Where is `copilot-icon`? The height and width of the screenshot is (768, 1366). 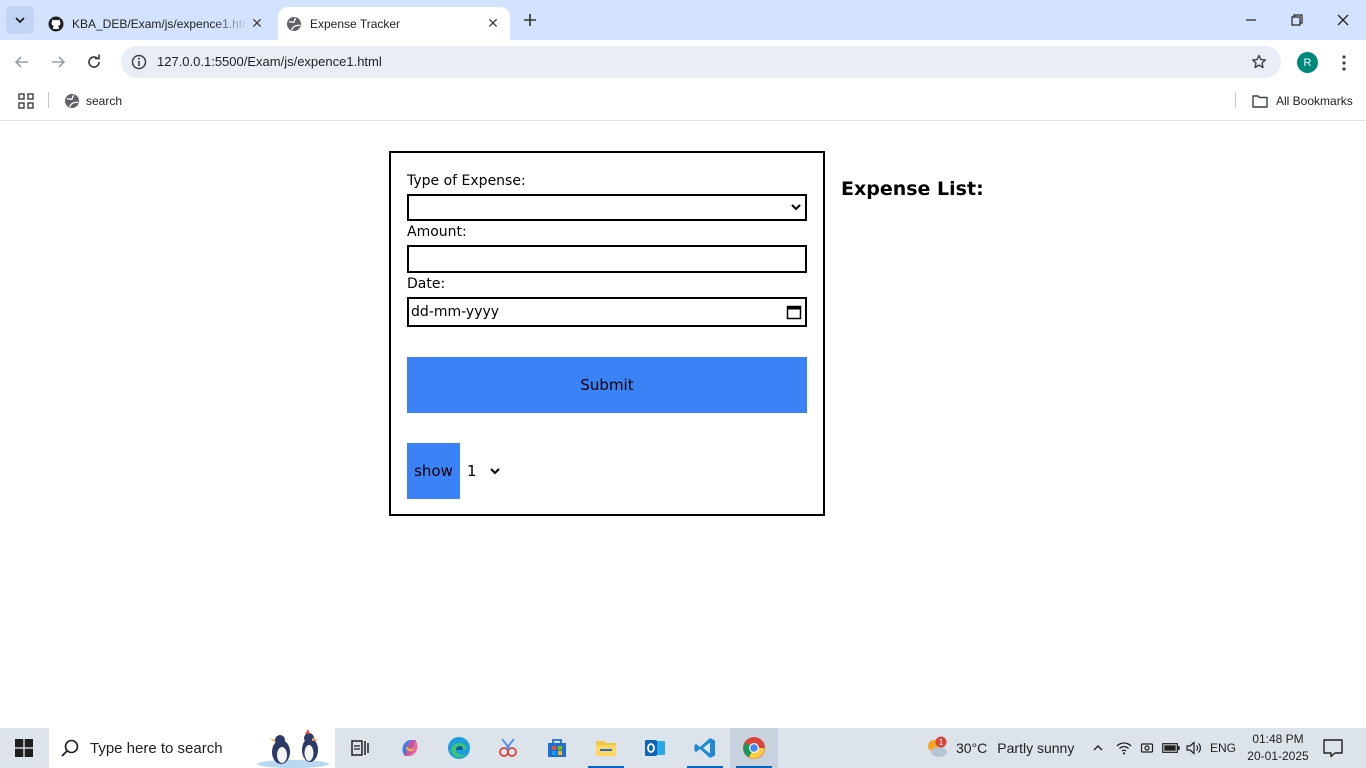
copilot-icon is located at coordinates (410, 748).